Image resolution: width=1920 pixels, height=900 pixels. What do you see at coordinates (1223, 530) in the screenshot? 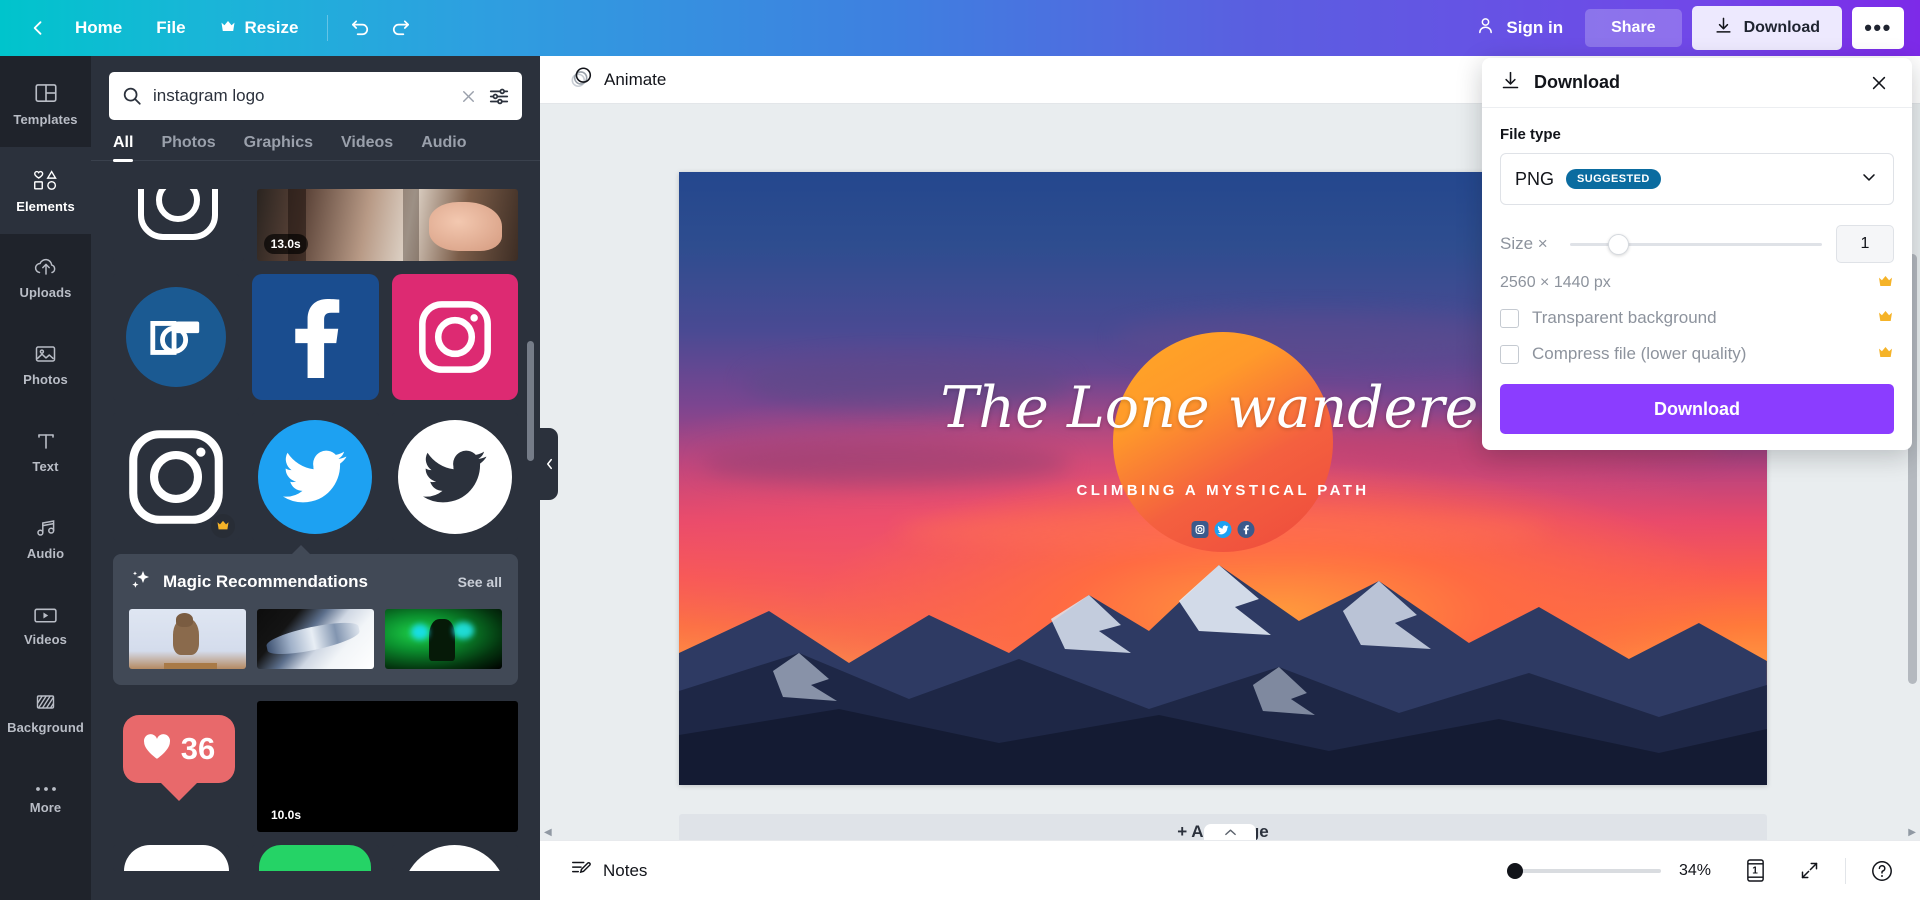
I see `twitter-icon` at bounding box center [1223, 530].